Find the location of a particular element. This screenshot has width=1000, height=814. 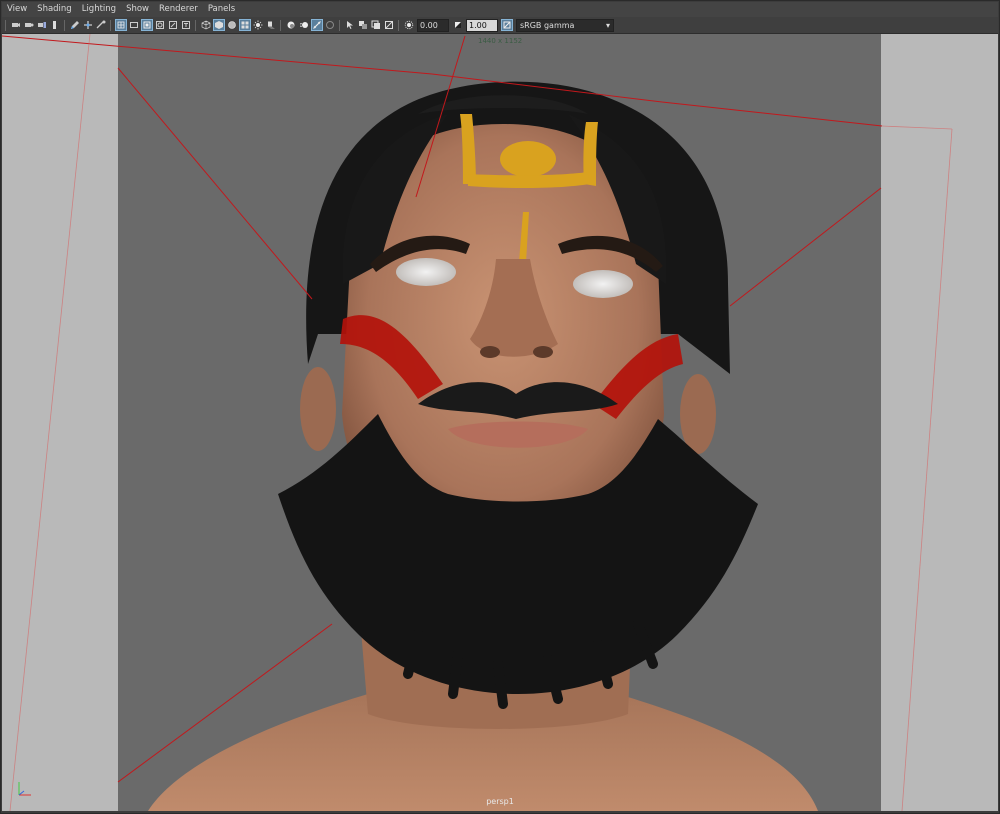

resolution-gate-mask-right is located at coordinates (939, 422).